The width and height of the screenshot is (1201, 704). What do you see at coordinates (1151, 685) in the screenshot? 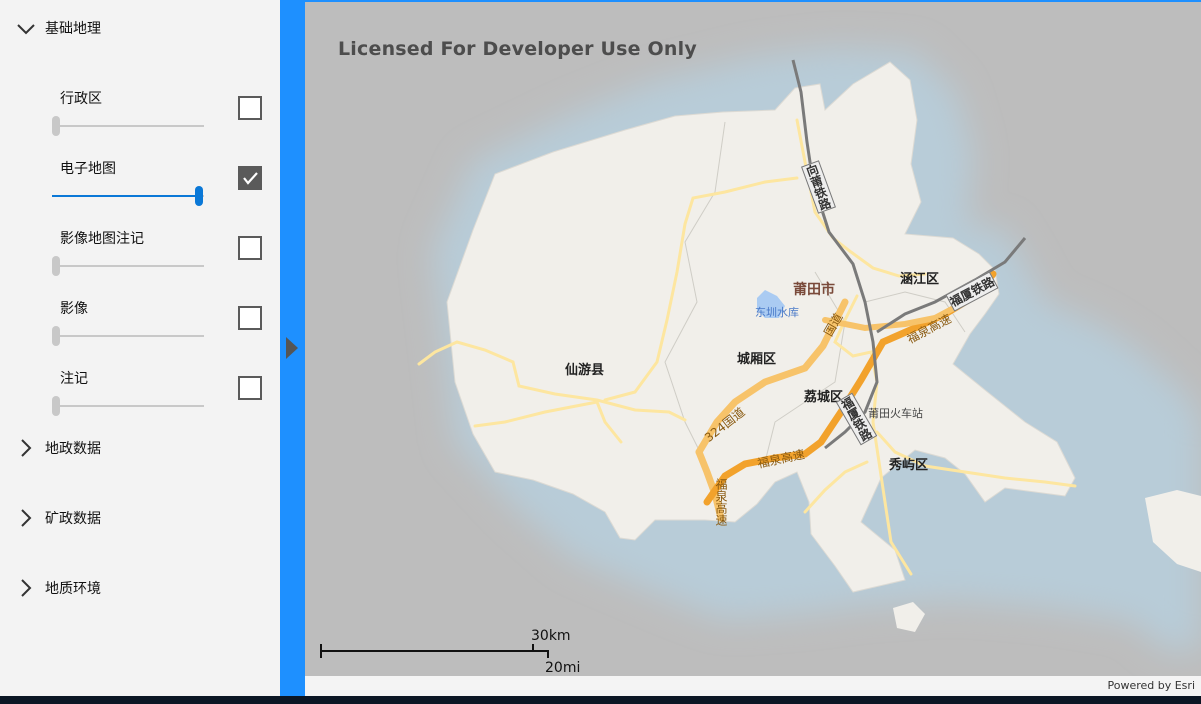
I see `esri-attribution: Powered by Esri` at bounding box center [1151, 685].